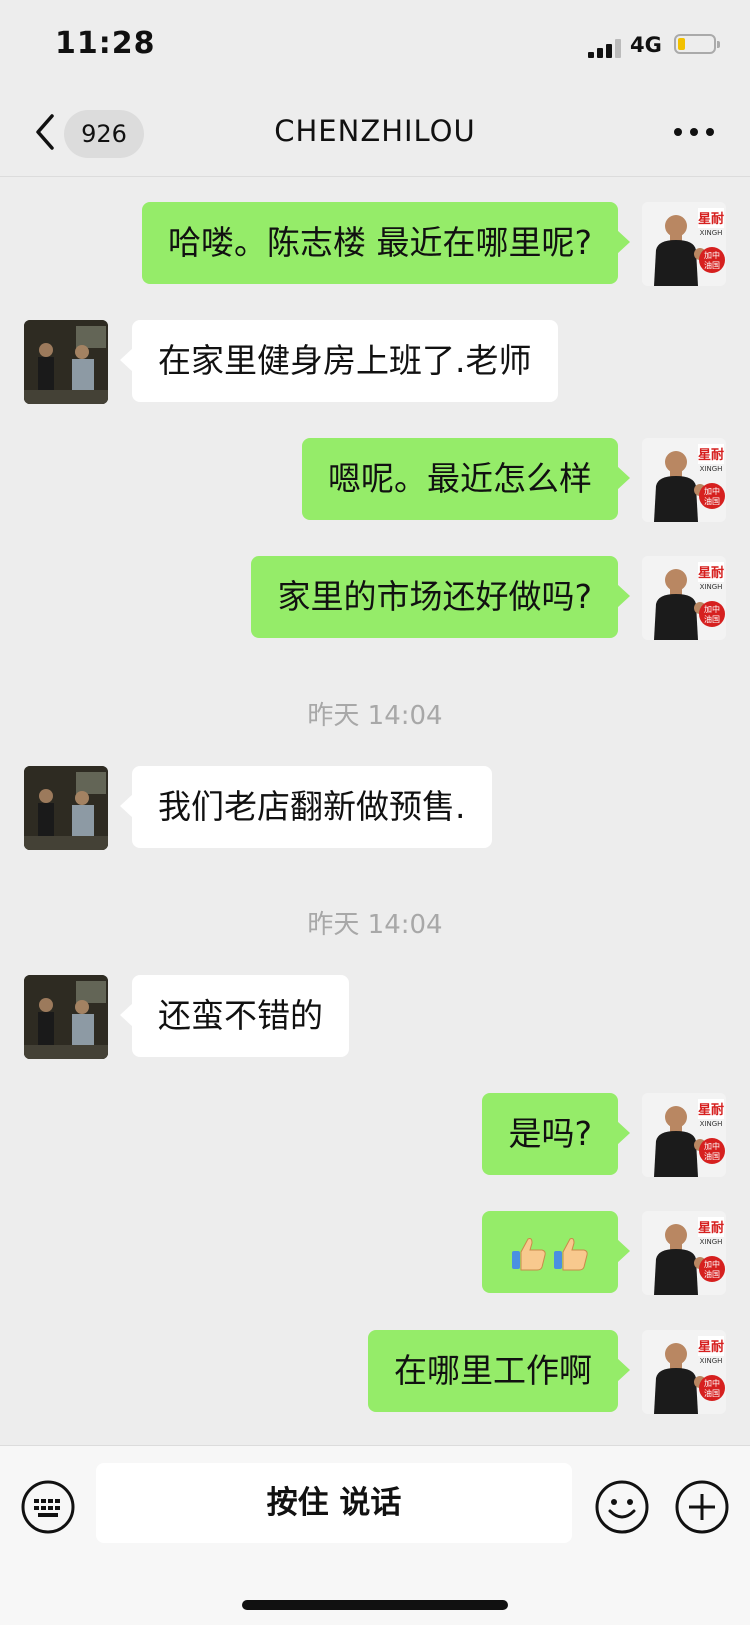 Image resolution: width=750 pixels, height=1625 pixels. I want to click on emoji-icon, so click(622, 1507).